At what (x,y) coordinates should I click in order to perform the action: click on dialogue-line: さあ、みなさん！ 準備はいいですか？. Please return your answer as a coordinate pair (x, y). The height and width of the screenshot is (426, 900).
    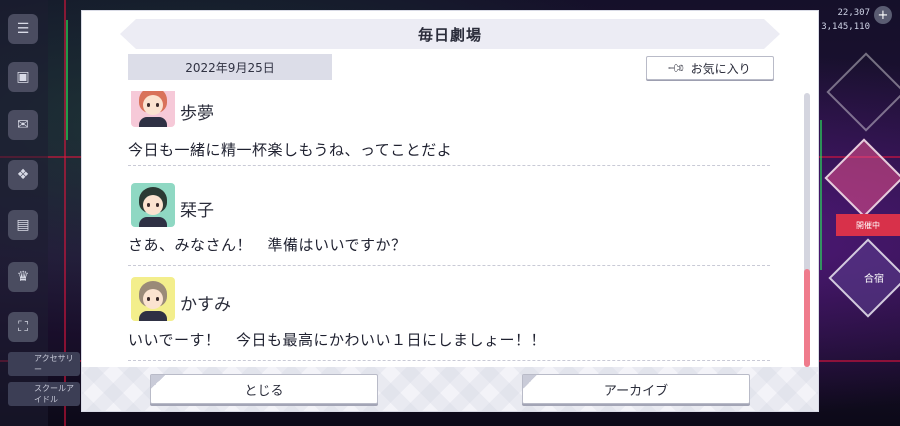
    Looking at the image, I should click on (267, 245).